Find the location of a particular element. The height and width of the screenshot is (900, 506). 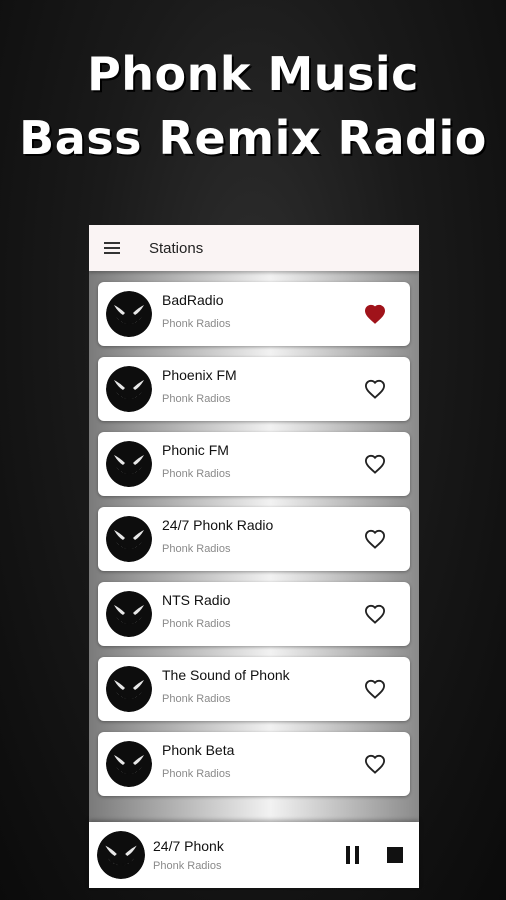

promo-title-line-1: Phonk Music is located at coordinates (253, 74).